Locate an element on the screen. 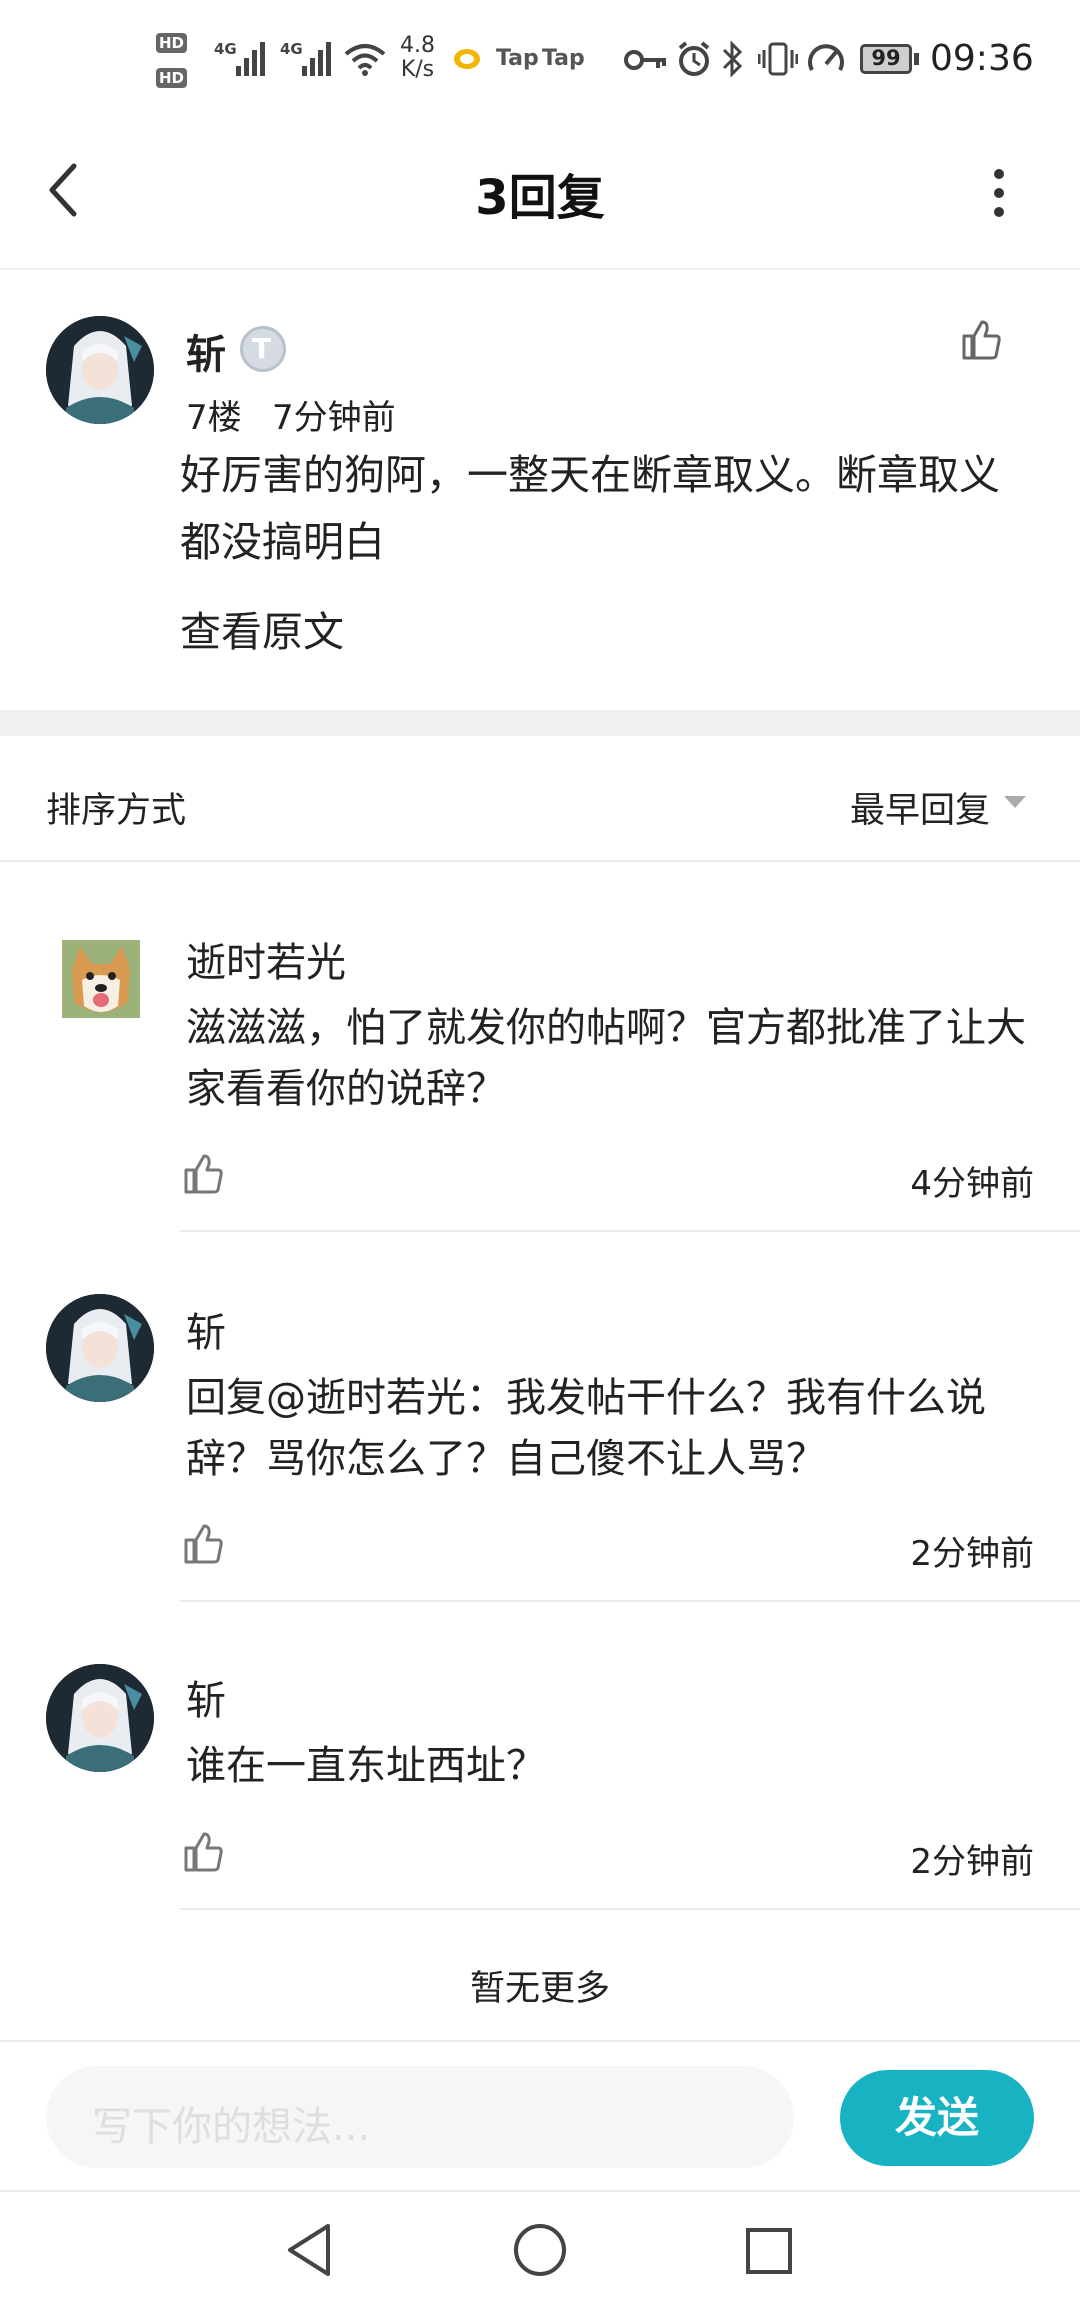 The height and width of the screenshot is (2310, 1080). no-more-text: 暂无更多 is located at coordinates (539, 1989).